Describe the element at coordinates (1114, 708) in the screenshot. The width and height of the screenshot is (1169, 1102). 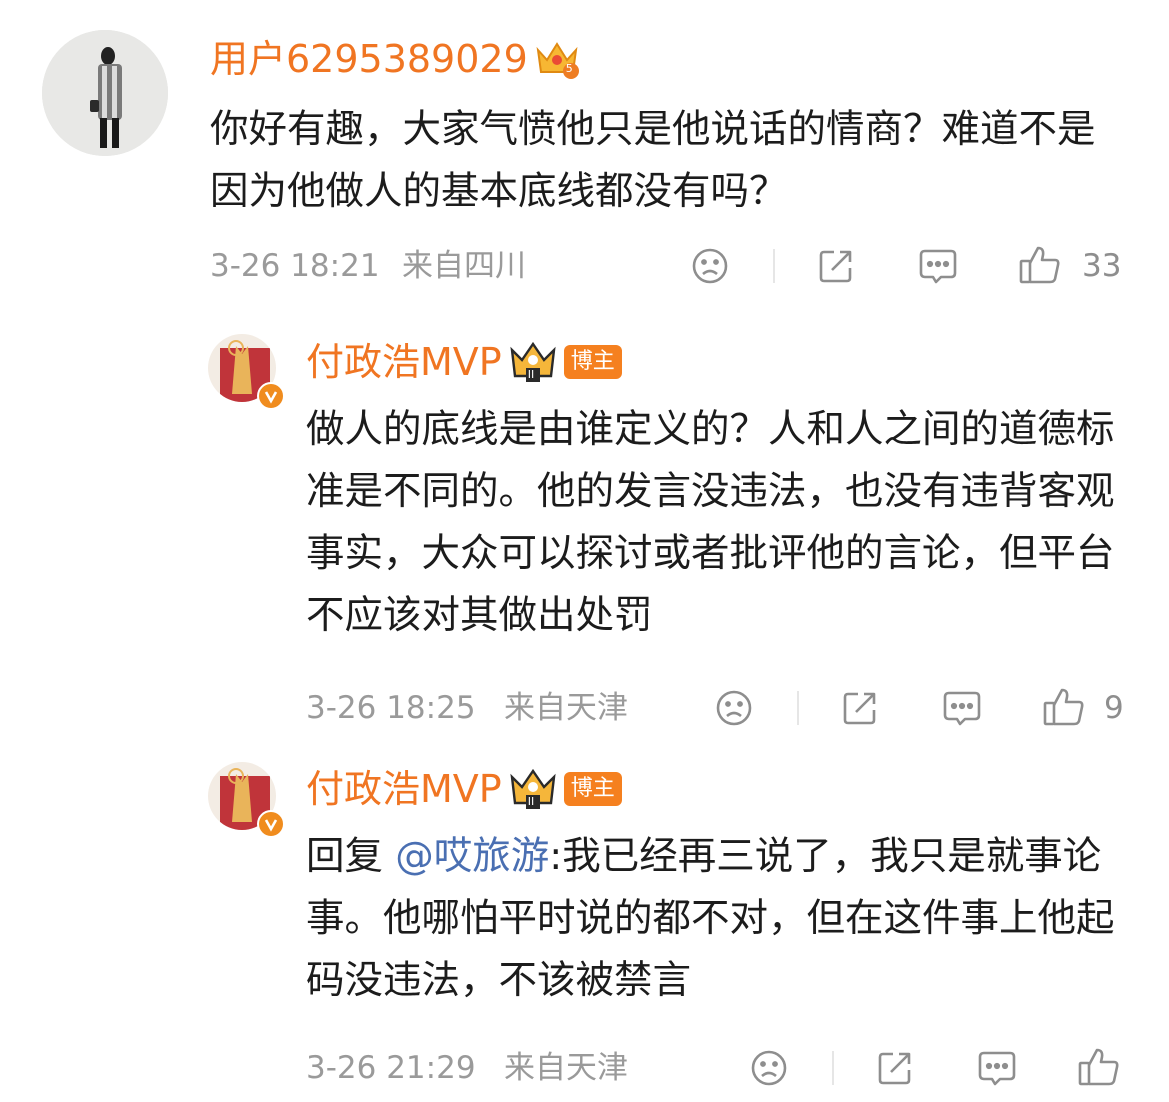
I see `like-count: 9` at that location.